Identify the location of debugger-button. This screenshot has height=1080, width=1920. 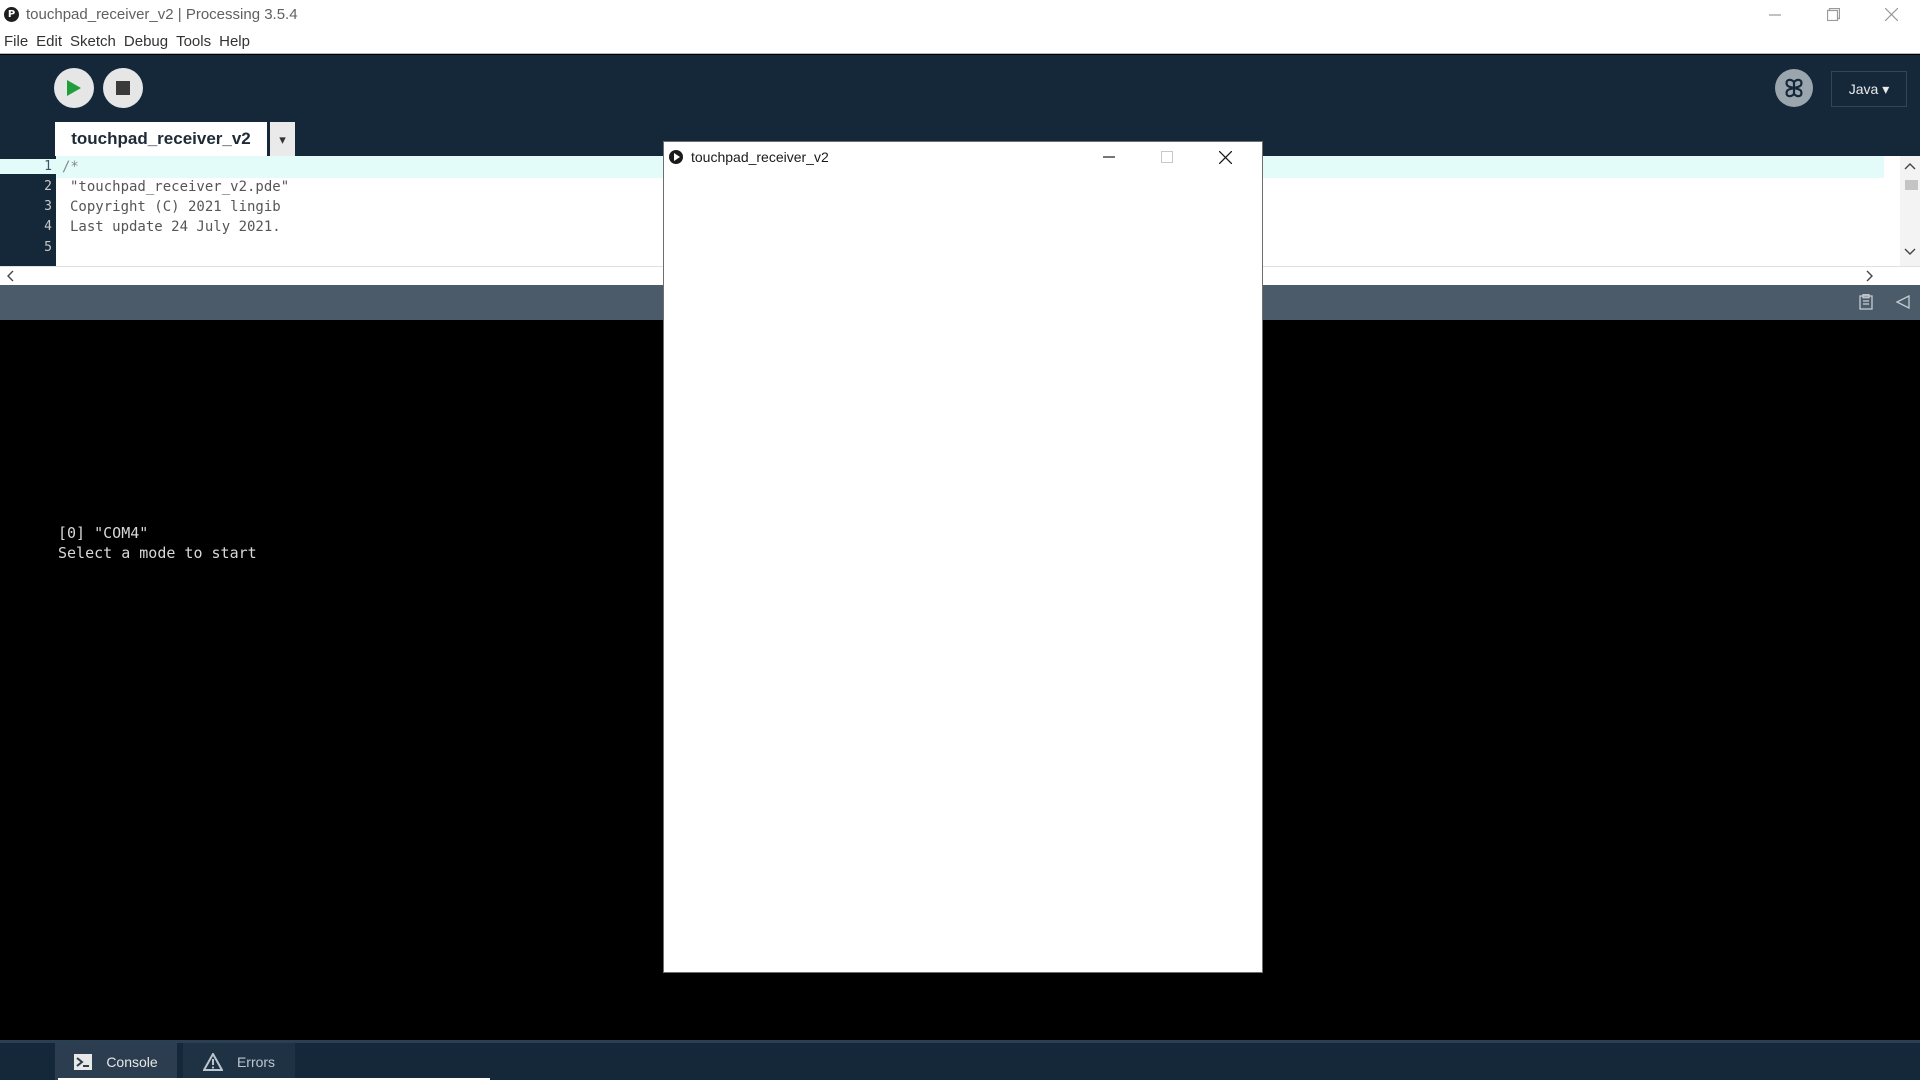
(1794, 88).